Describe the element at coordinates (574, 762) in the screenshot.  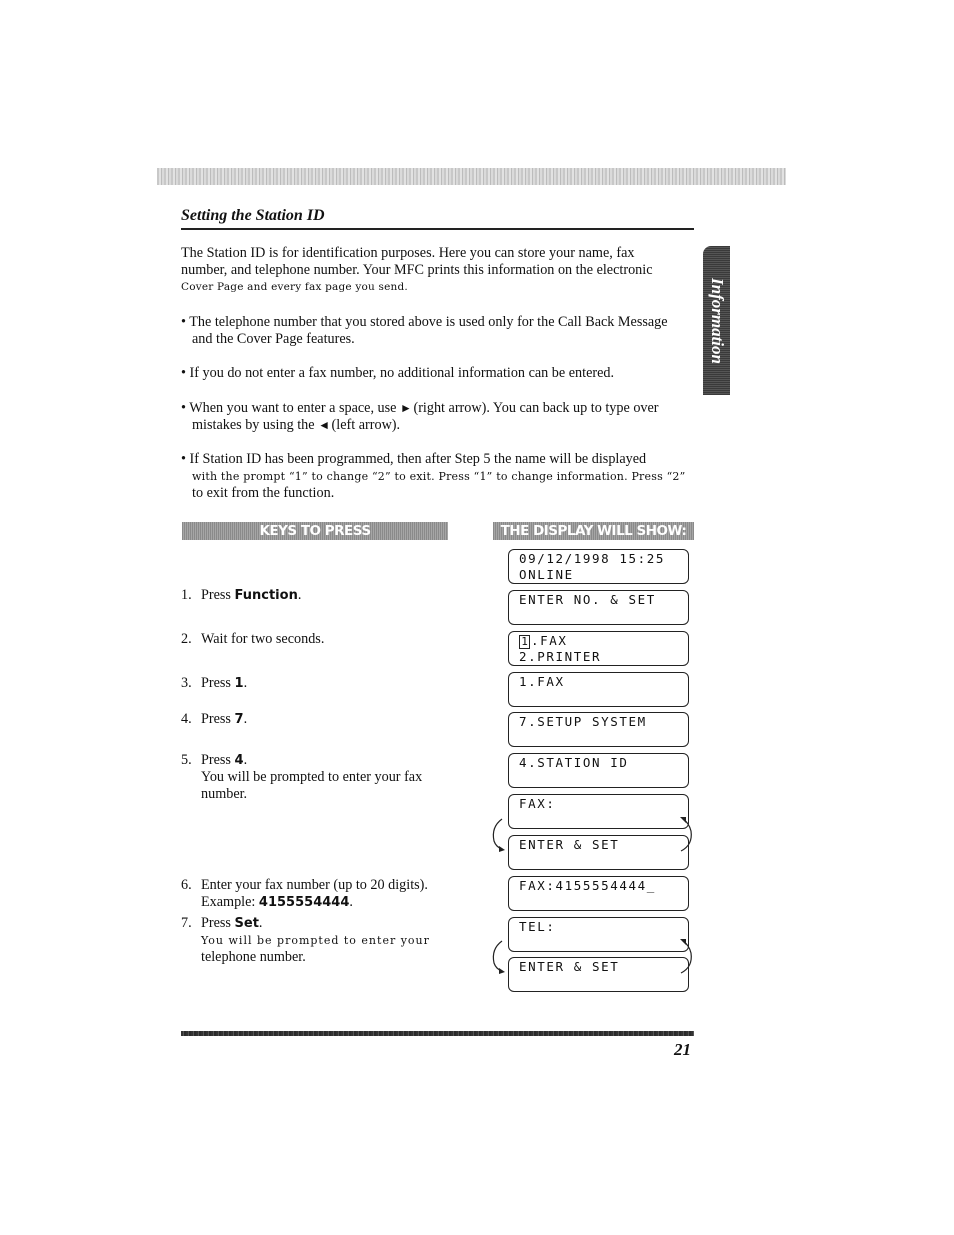
I see `lcd-line: 4.STATION ID` at that location.